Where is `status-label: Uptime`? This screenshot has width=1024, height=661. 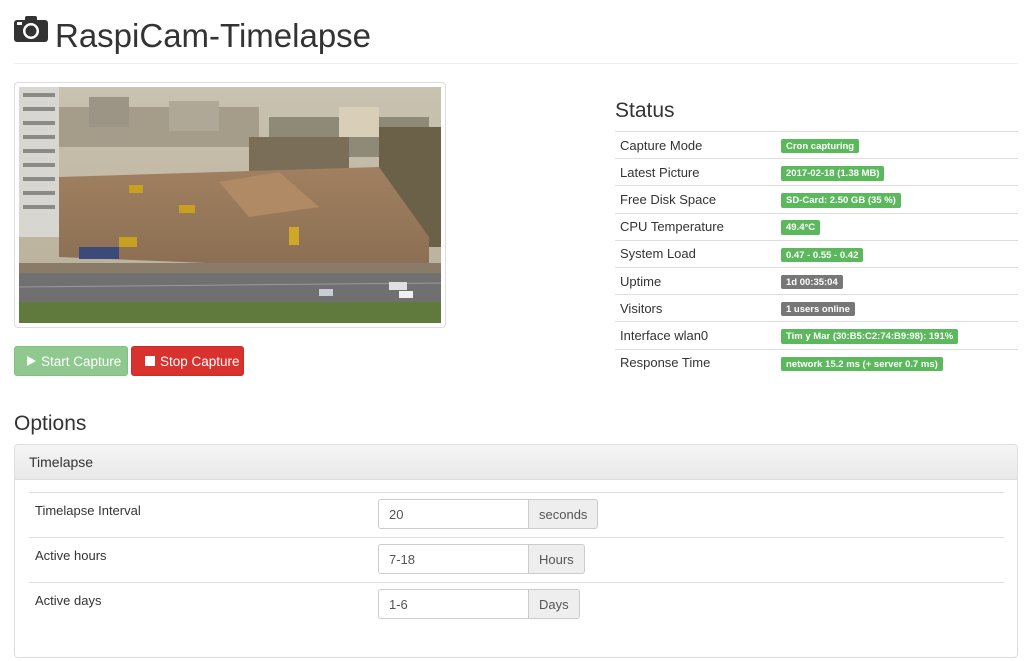 status-label: Uptime is located at coordinates (641, 281).